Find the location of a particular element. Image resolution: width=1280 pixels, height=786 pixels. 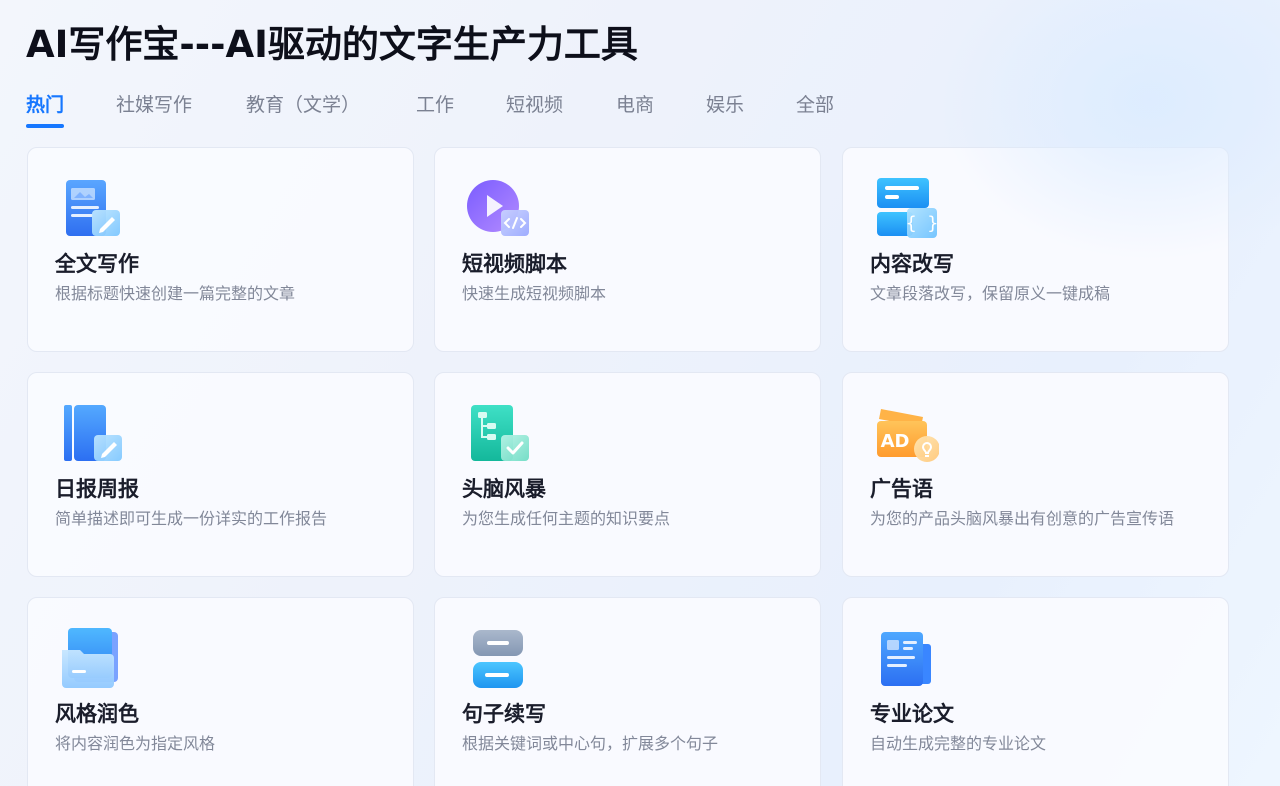

tab-work: 工作 is located at coordinates (435, 109).